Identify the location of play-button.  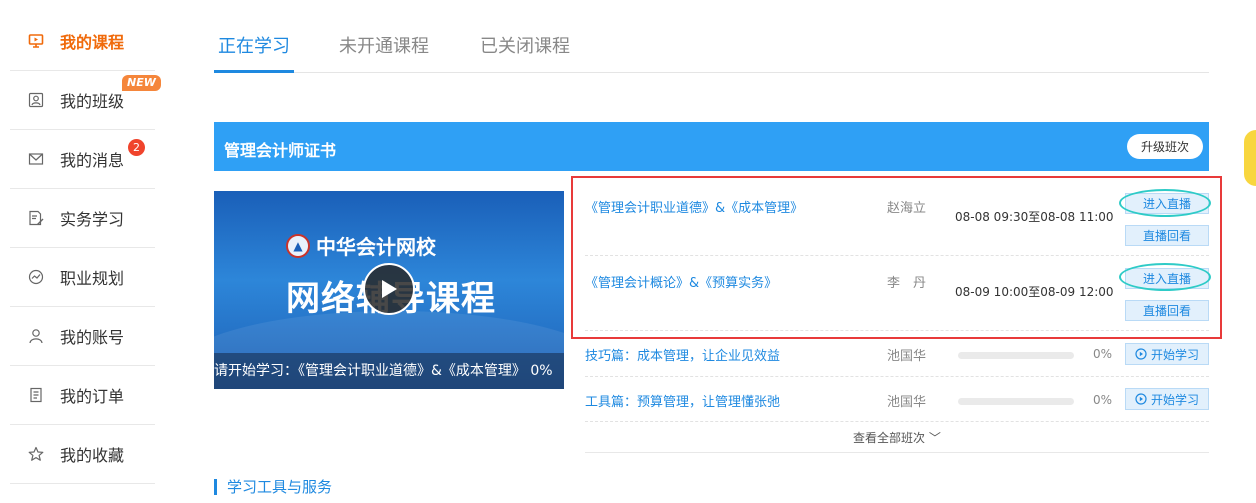
(389, 289).